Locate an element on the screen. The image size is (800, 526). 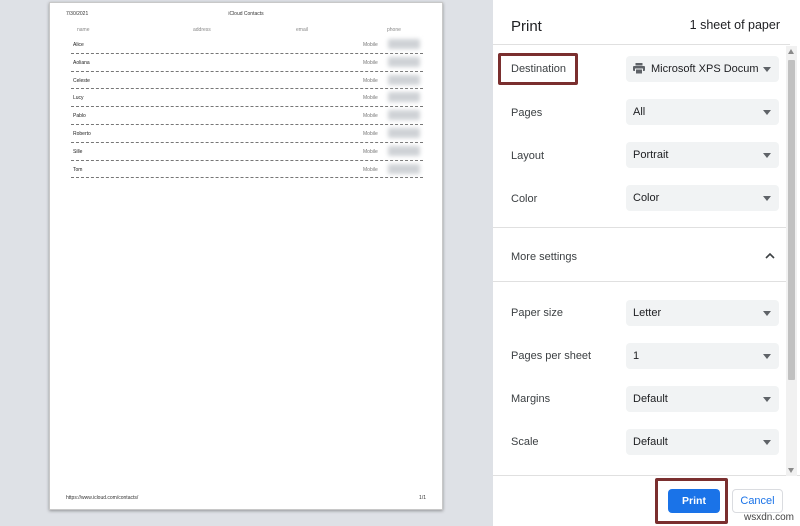
contact-name: Tom is located at coordinates (78, 169).